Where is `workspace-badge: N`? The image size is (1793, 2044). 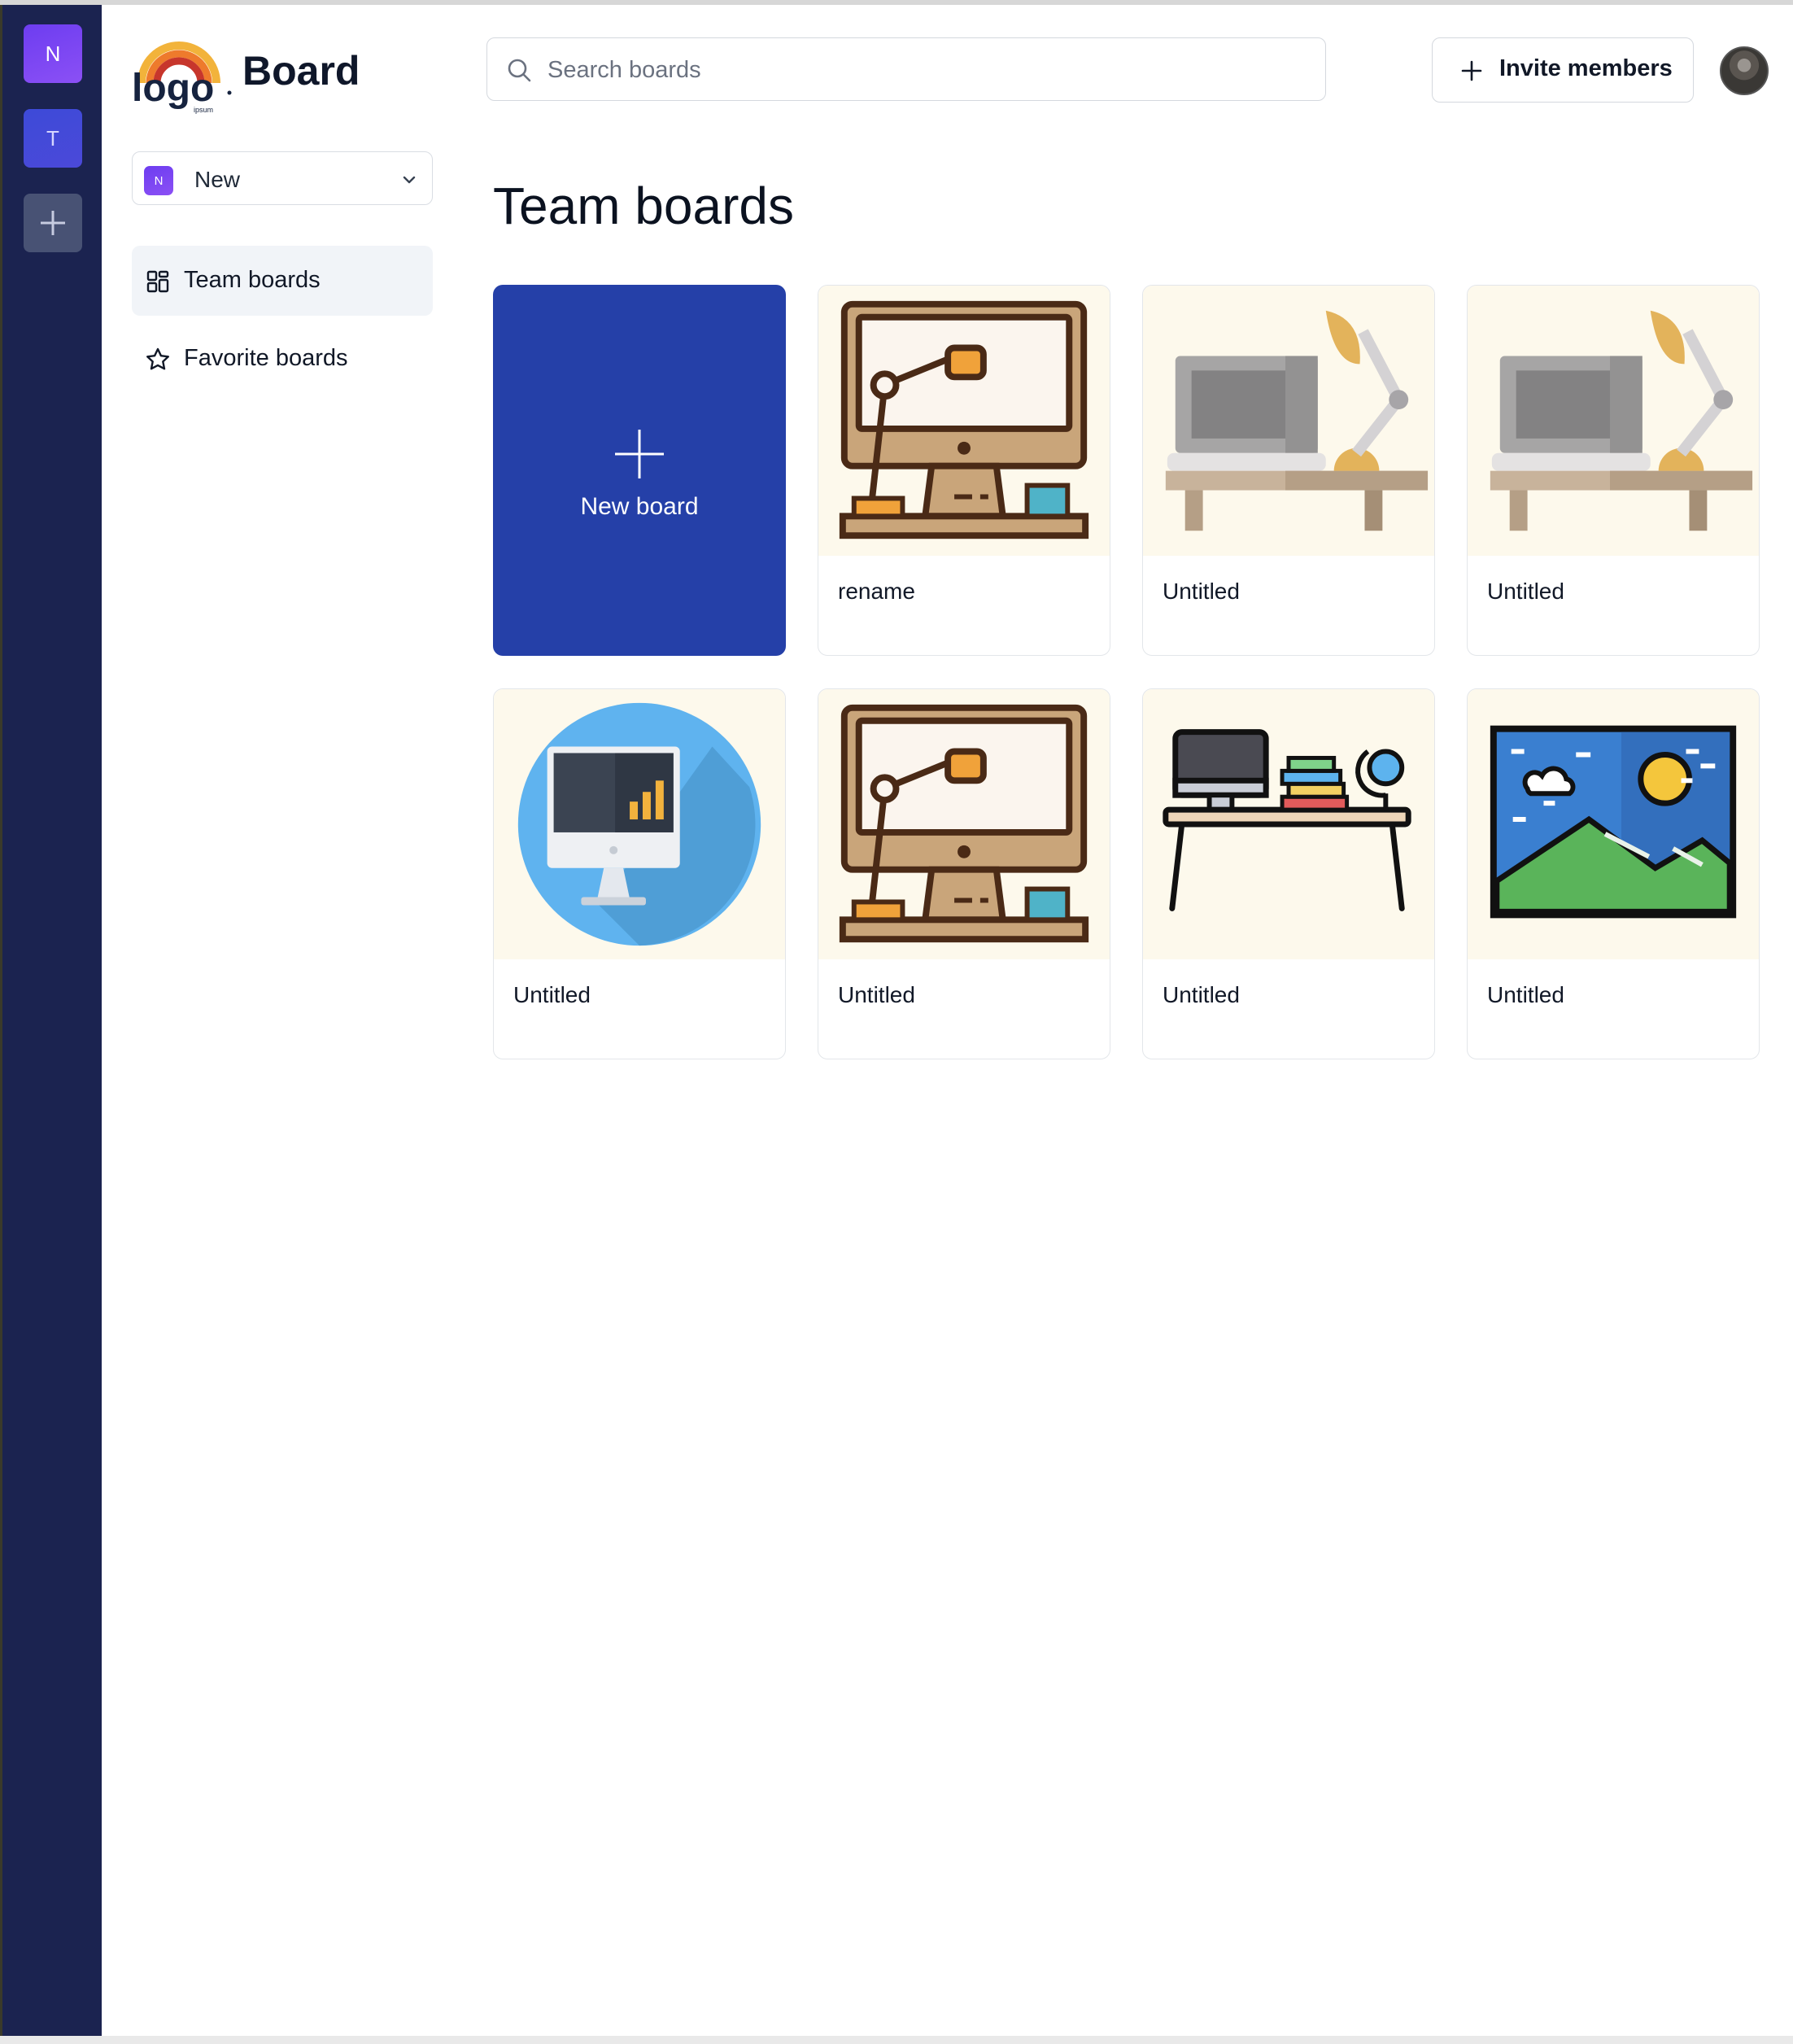 workspace-badge: N is located at coordinates (158, 180).